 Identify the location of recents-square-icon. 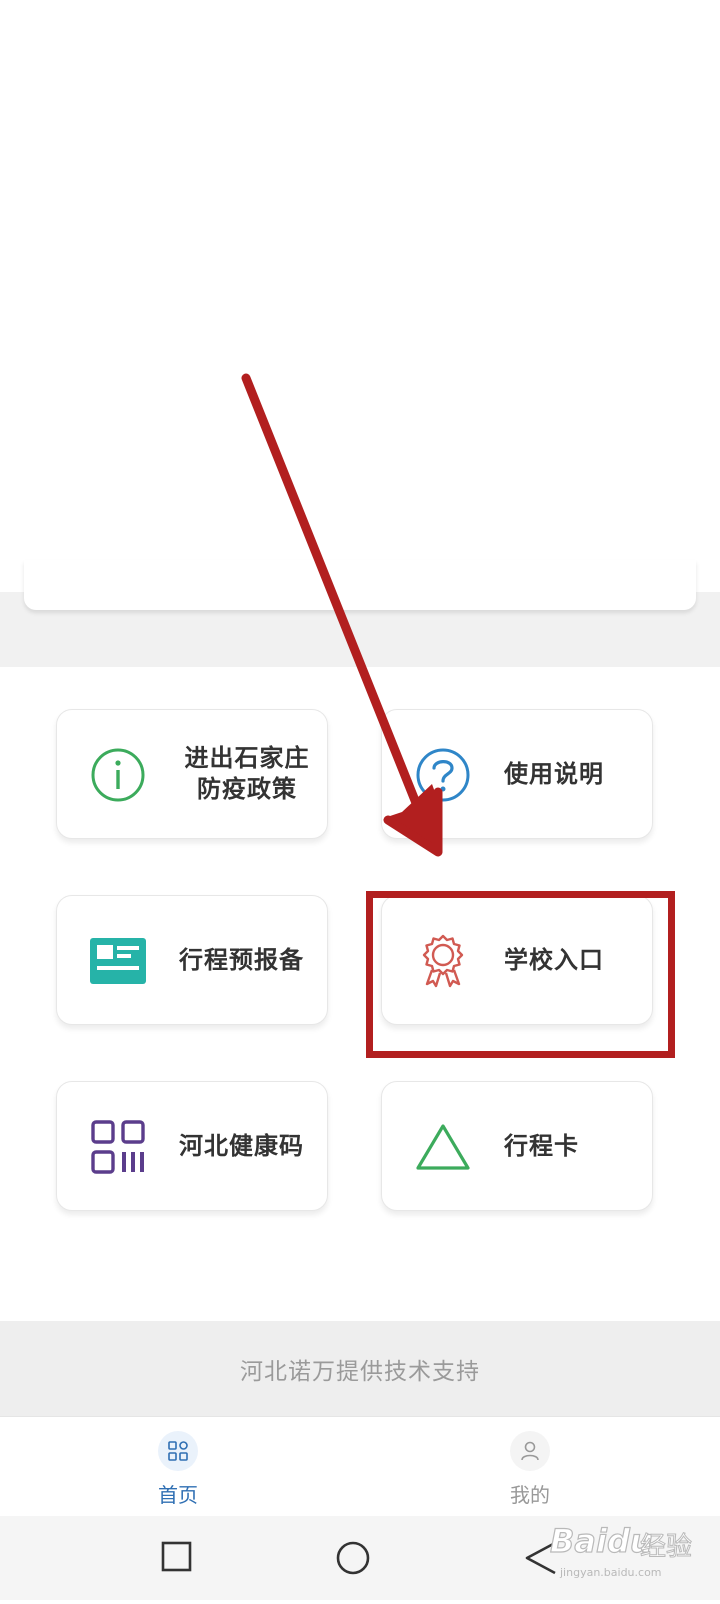
(176, 1556).